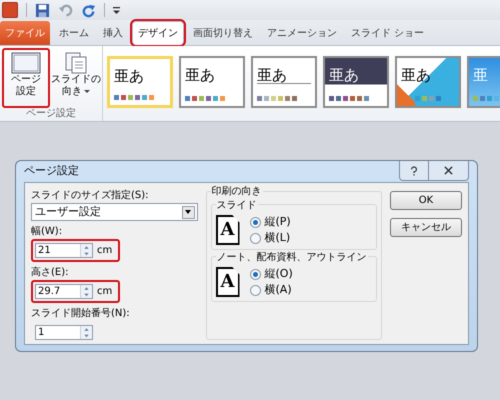 This screenshot has height=400, width=500. What do you see at coordinates (50, 272) in the screenshot?
I see `field-label: 高さ(E):` at bounding box center [50, 272].